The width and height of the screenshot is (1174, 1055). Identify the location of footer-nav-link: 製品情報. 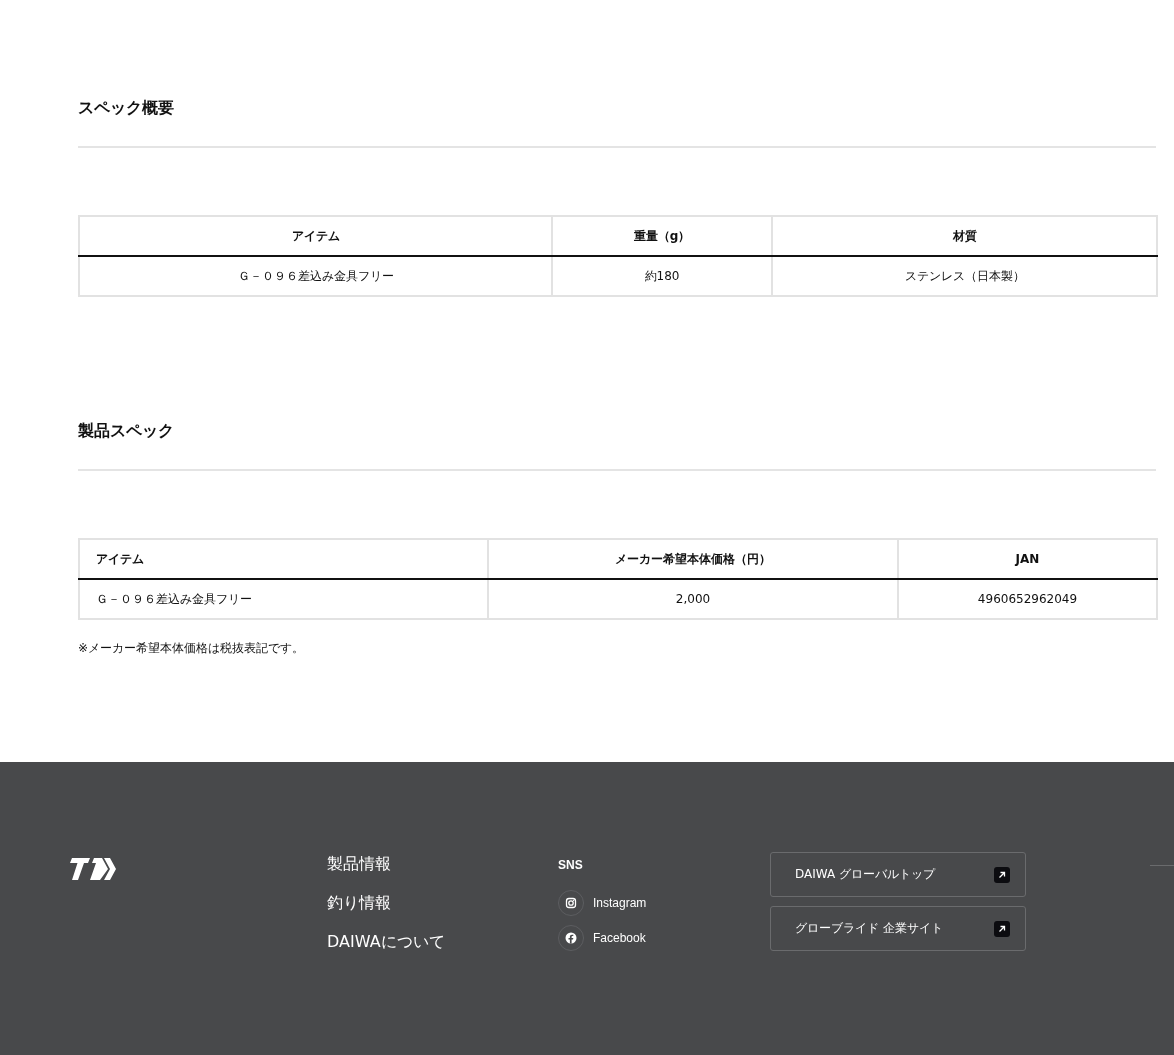
(442, 864).